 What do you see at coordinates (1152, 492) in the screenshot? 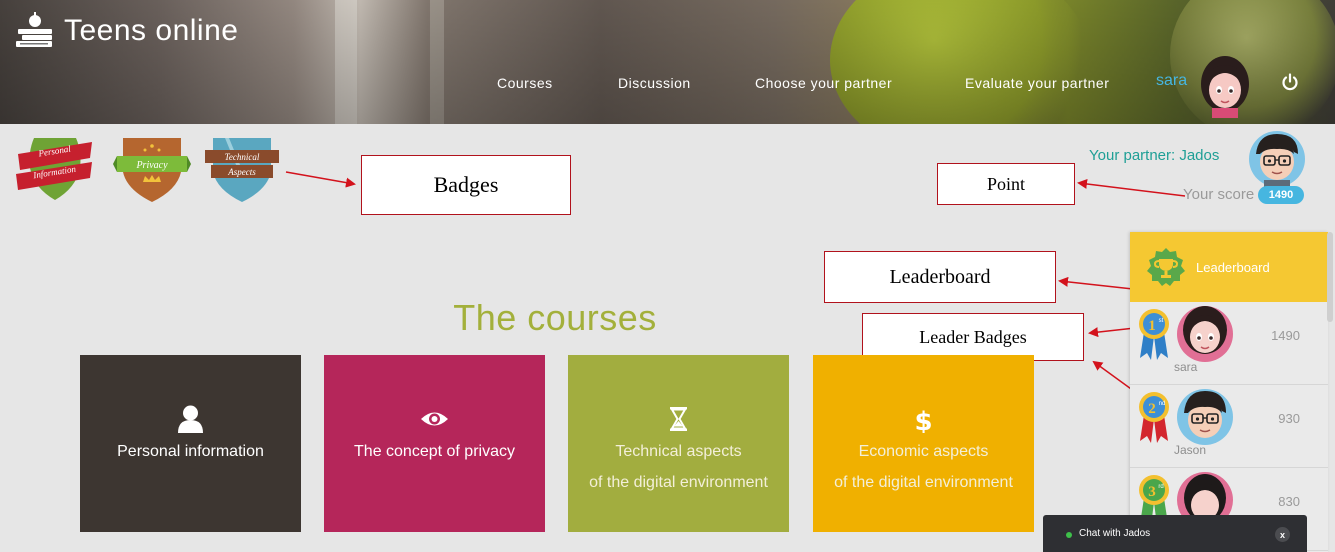
I see `rank-number: 3` at bounding box center [1152, 492].